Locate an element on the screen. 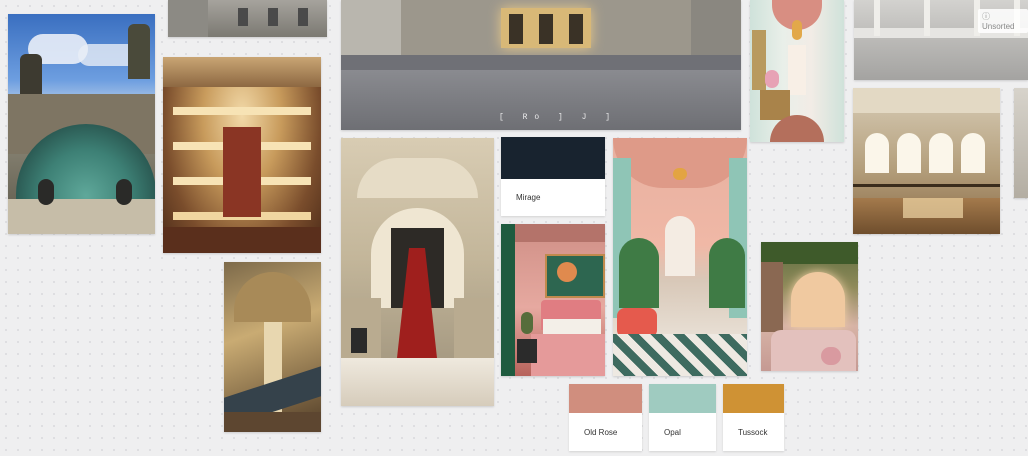  info-circle-icon: ⓘ is located at coordinates (986, 16).